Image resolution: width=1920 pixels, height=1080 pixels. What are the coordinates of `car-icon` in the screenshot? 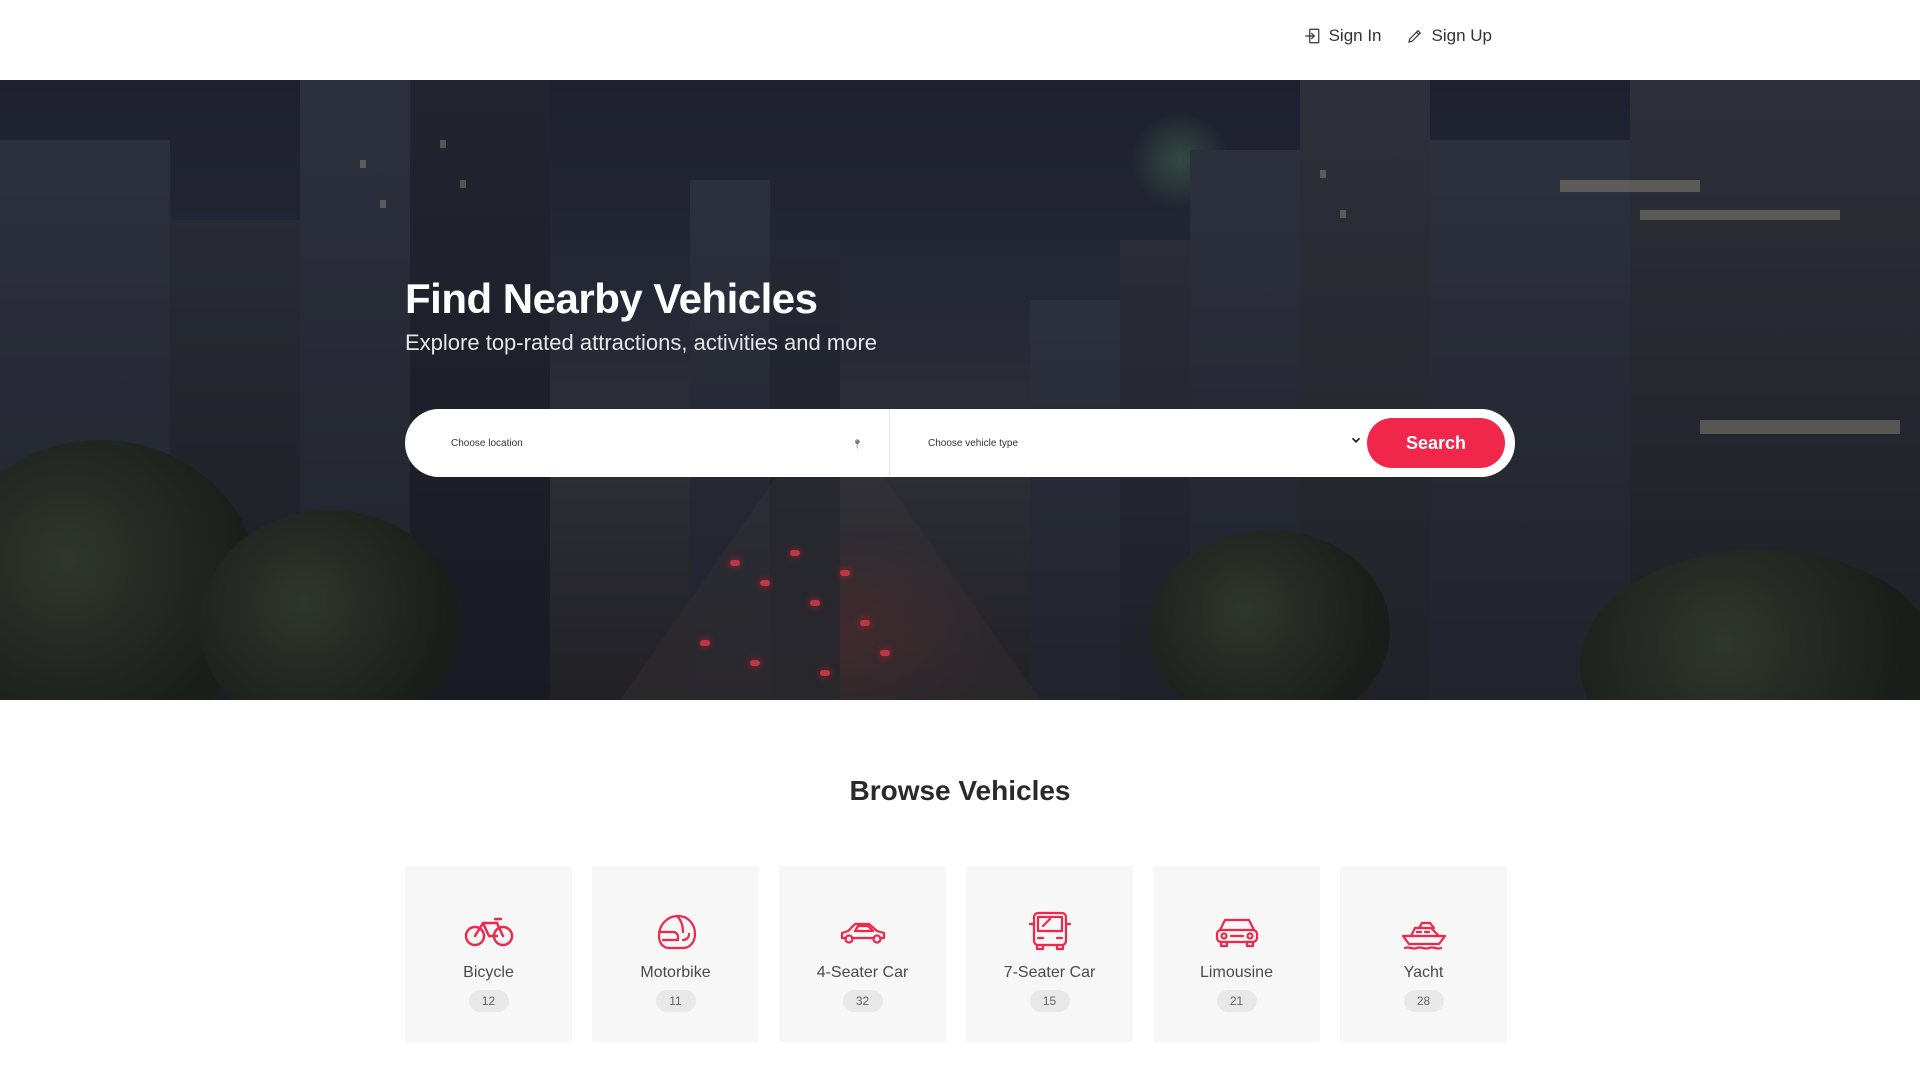 It's located at (863, 931).